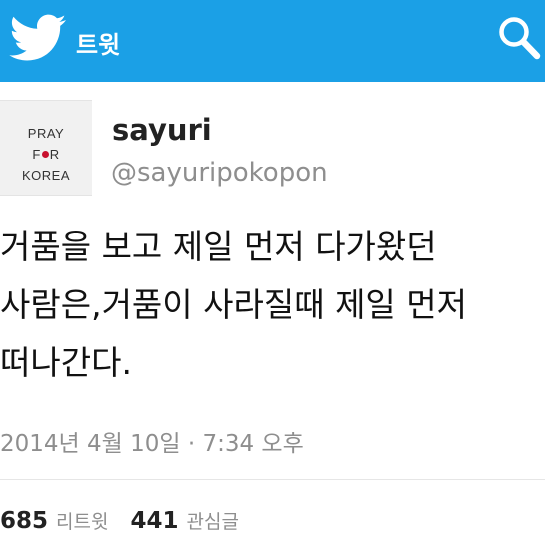  Describe the element at coordinates (98, 45) in the screenshot. I see `header-title: 트윗` at that location.